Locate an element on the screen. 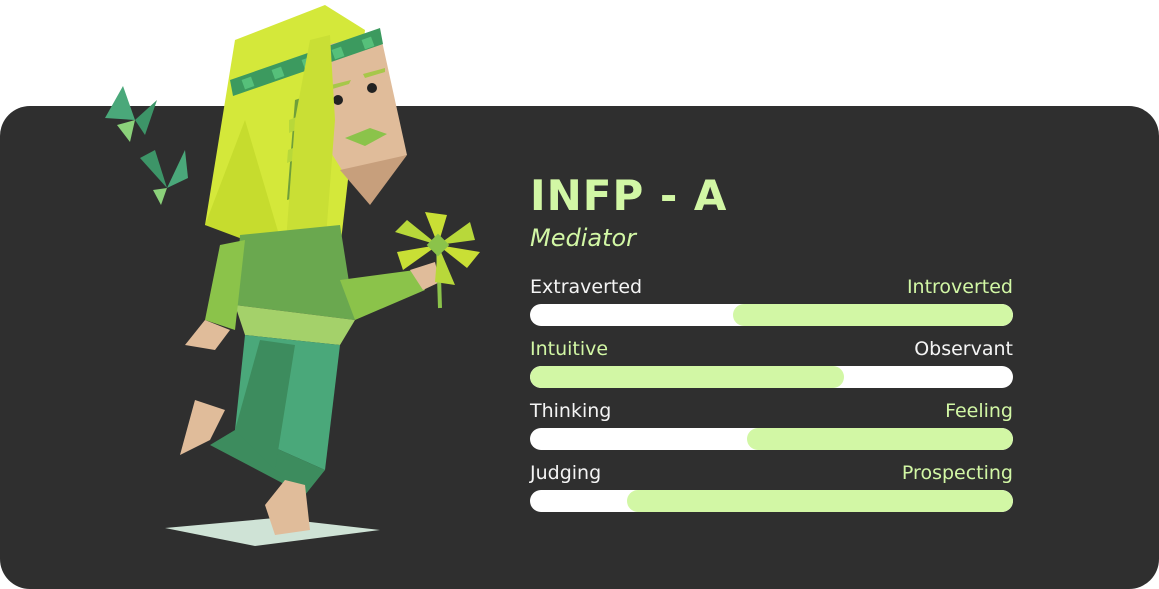 The height and width of the screenshot is (589, 1159). trait-row-energy: Extraverted Introverted is located at coordinates (771, 305).